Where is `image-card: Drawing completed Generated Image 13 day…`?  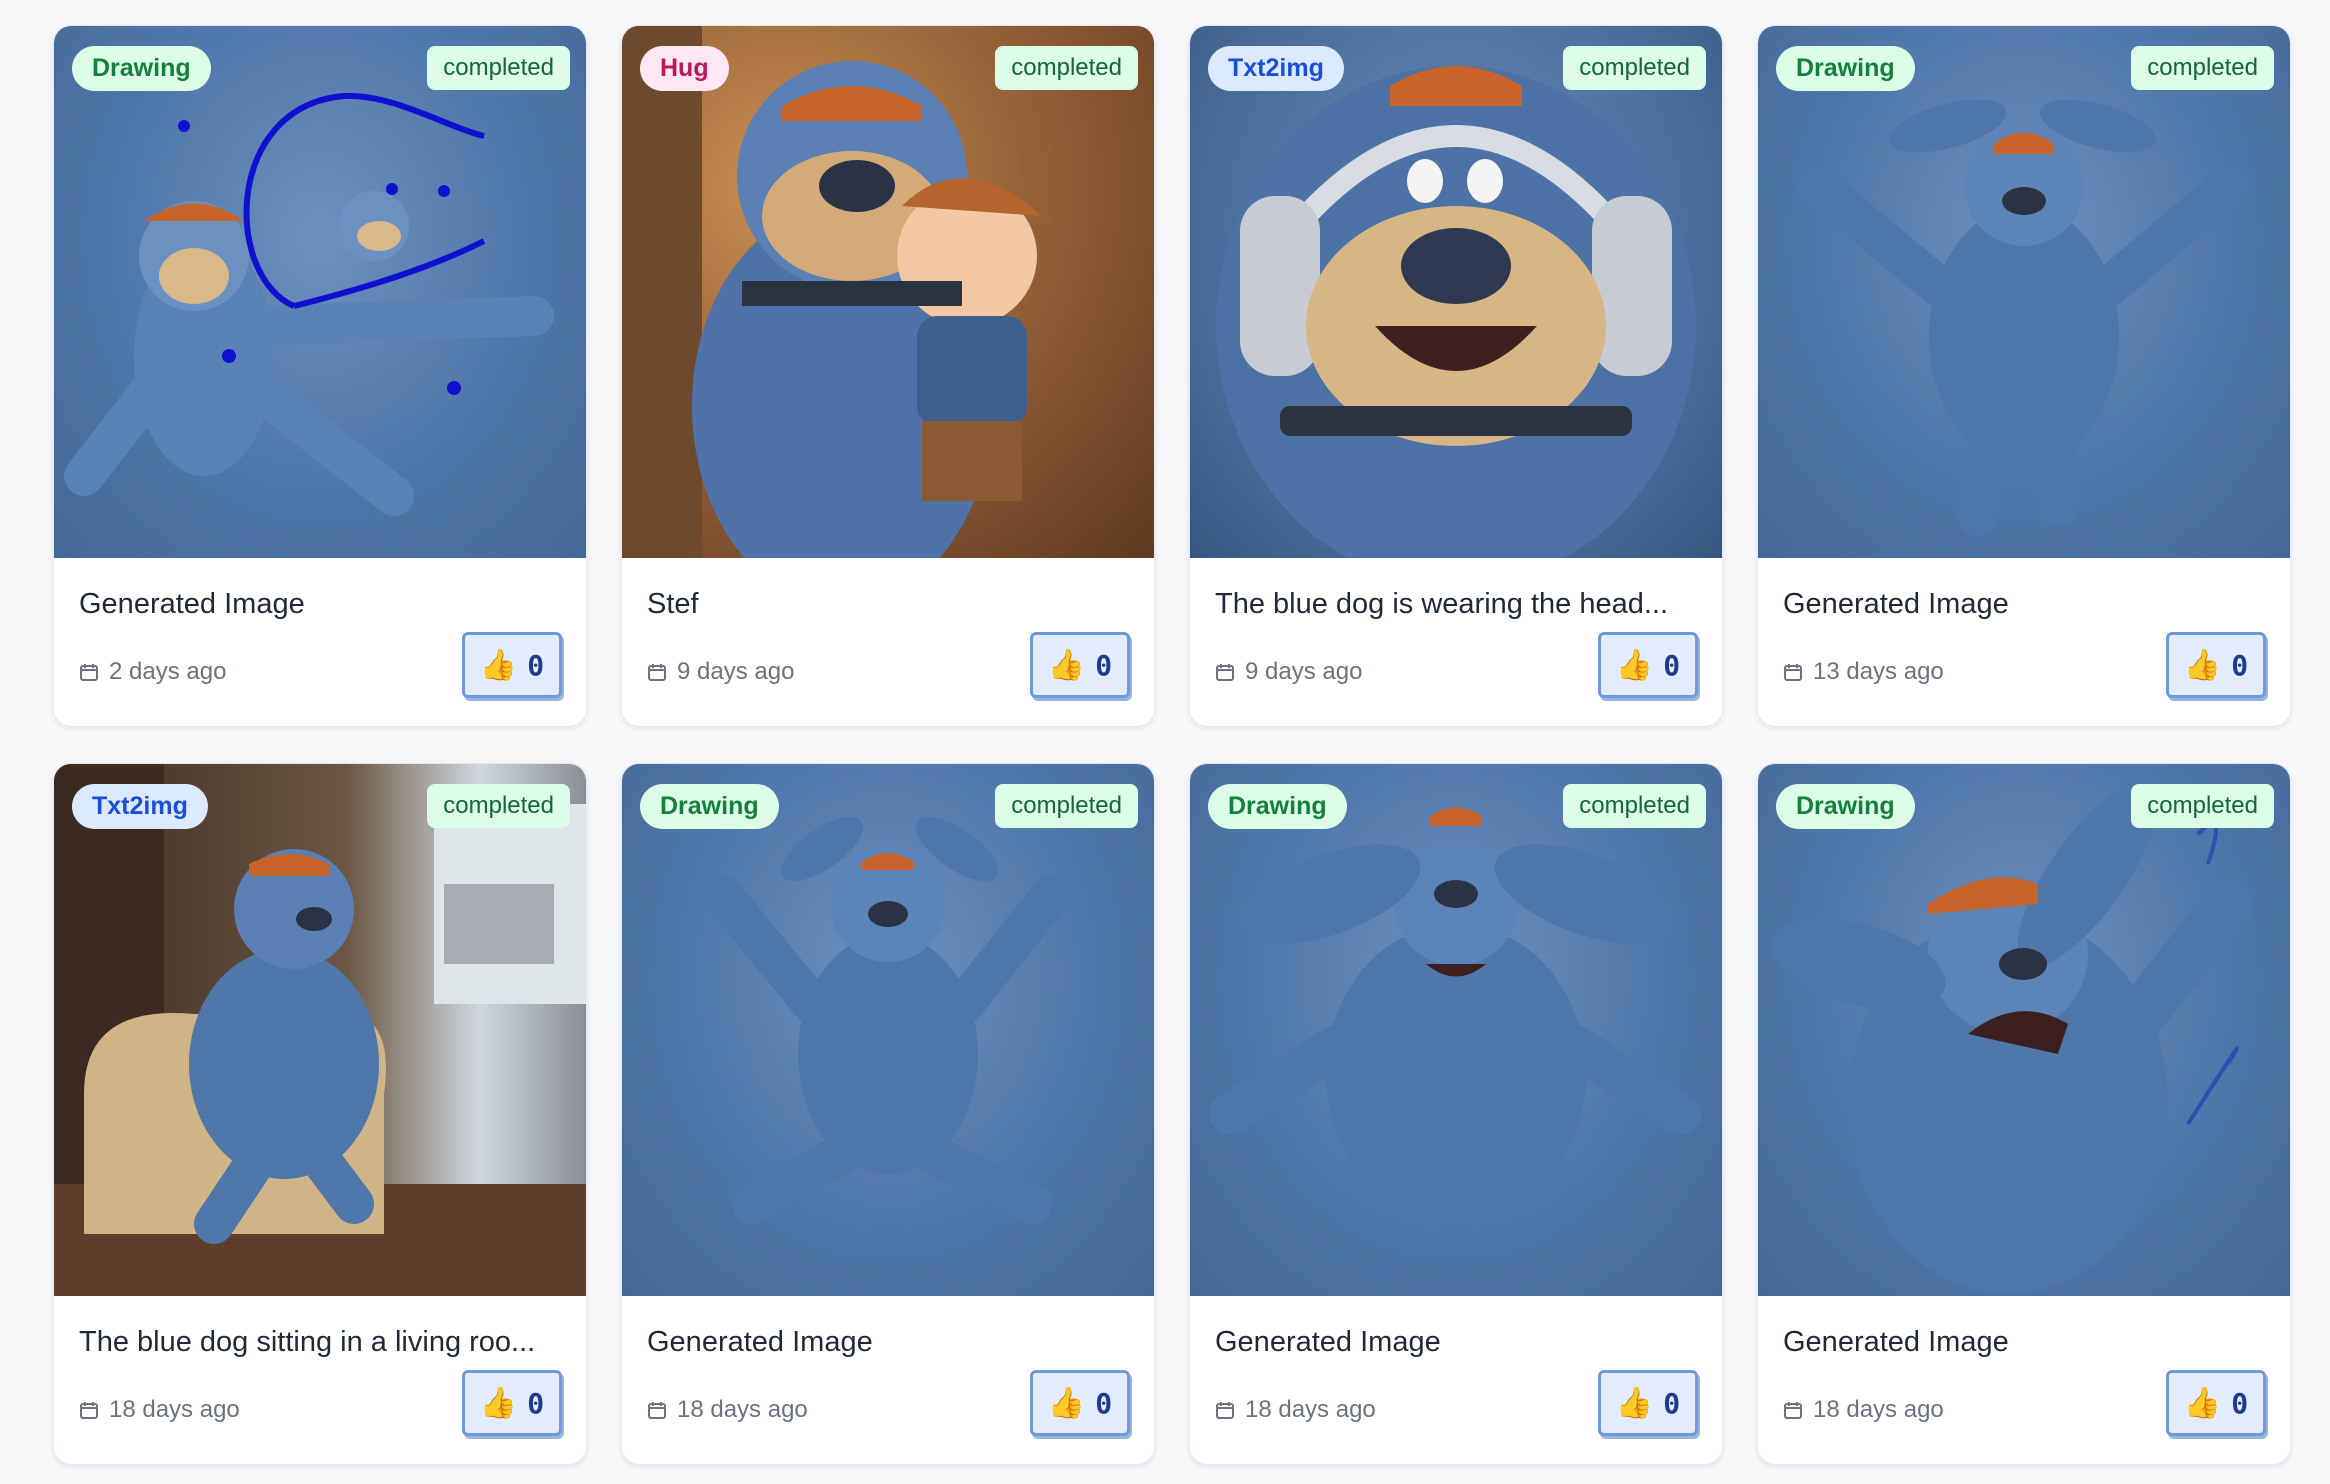
image-card: Drawing completed Generated Image 13 day… is located at coordinates (2024, 376).